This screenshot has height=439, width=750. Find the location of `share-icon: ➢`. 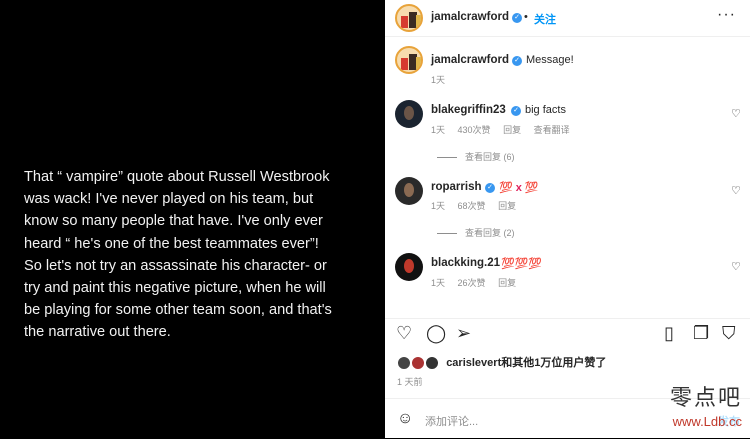

share-icon: ➢ is located at coordinates (463, 333).